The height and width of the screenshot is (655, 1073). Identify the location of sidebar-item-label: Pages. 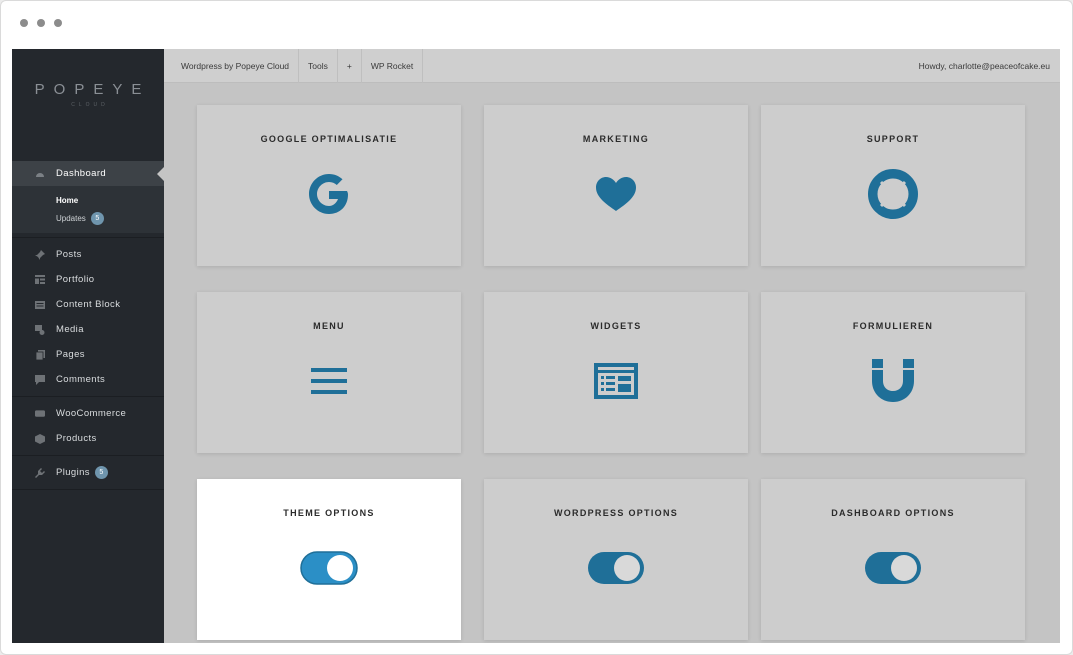
(70, 354).